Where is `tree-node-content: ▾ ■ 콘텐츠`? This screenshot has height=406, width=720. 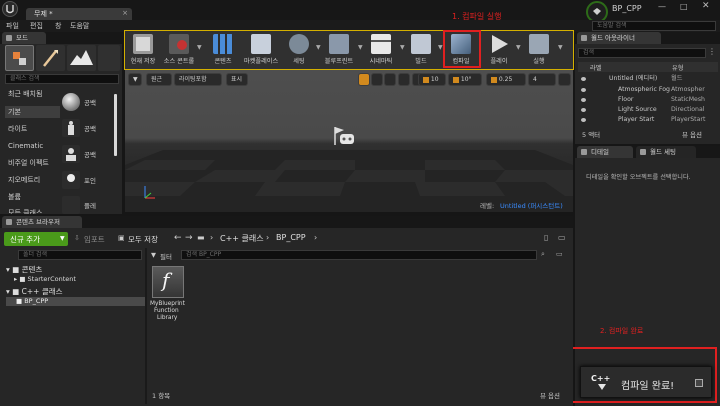
tree-node-content: ▾ ■ 콘텐츠 is located at coordinates (24, 269).